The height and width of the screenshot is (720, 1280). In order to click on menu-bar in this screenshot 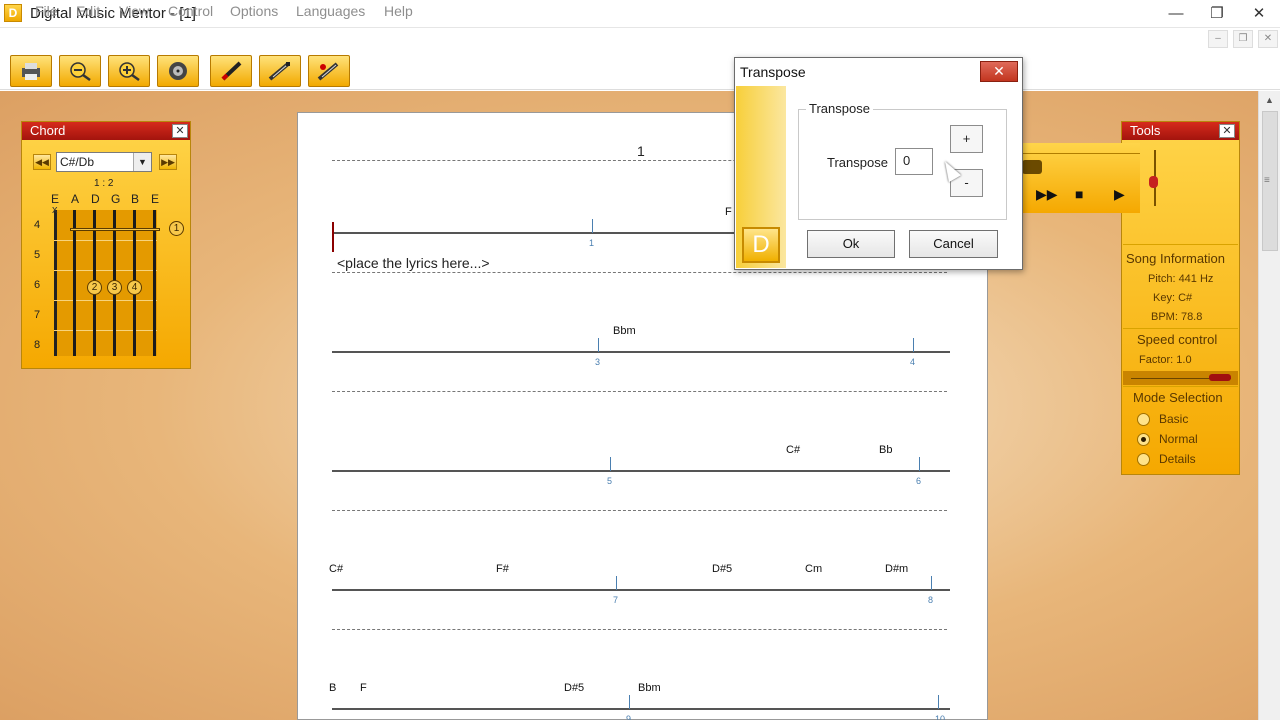, I will do `click(640, 40)`.